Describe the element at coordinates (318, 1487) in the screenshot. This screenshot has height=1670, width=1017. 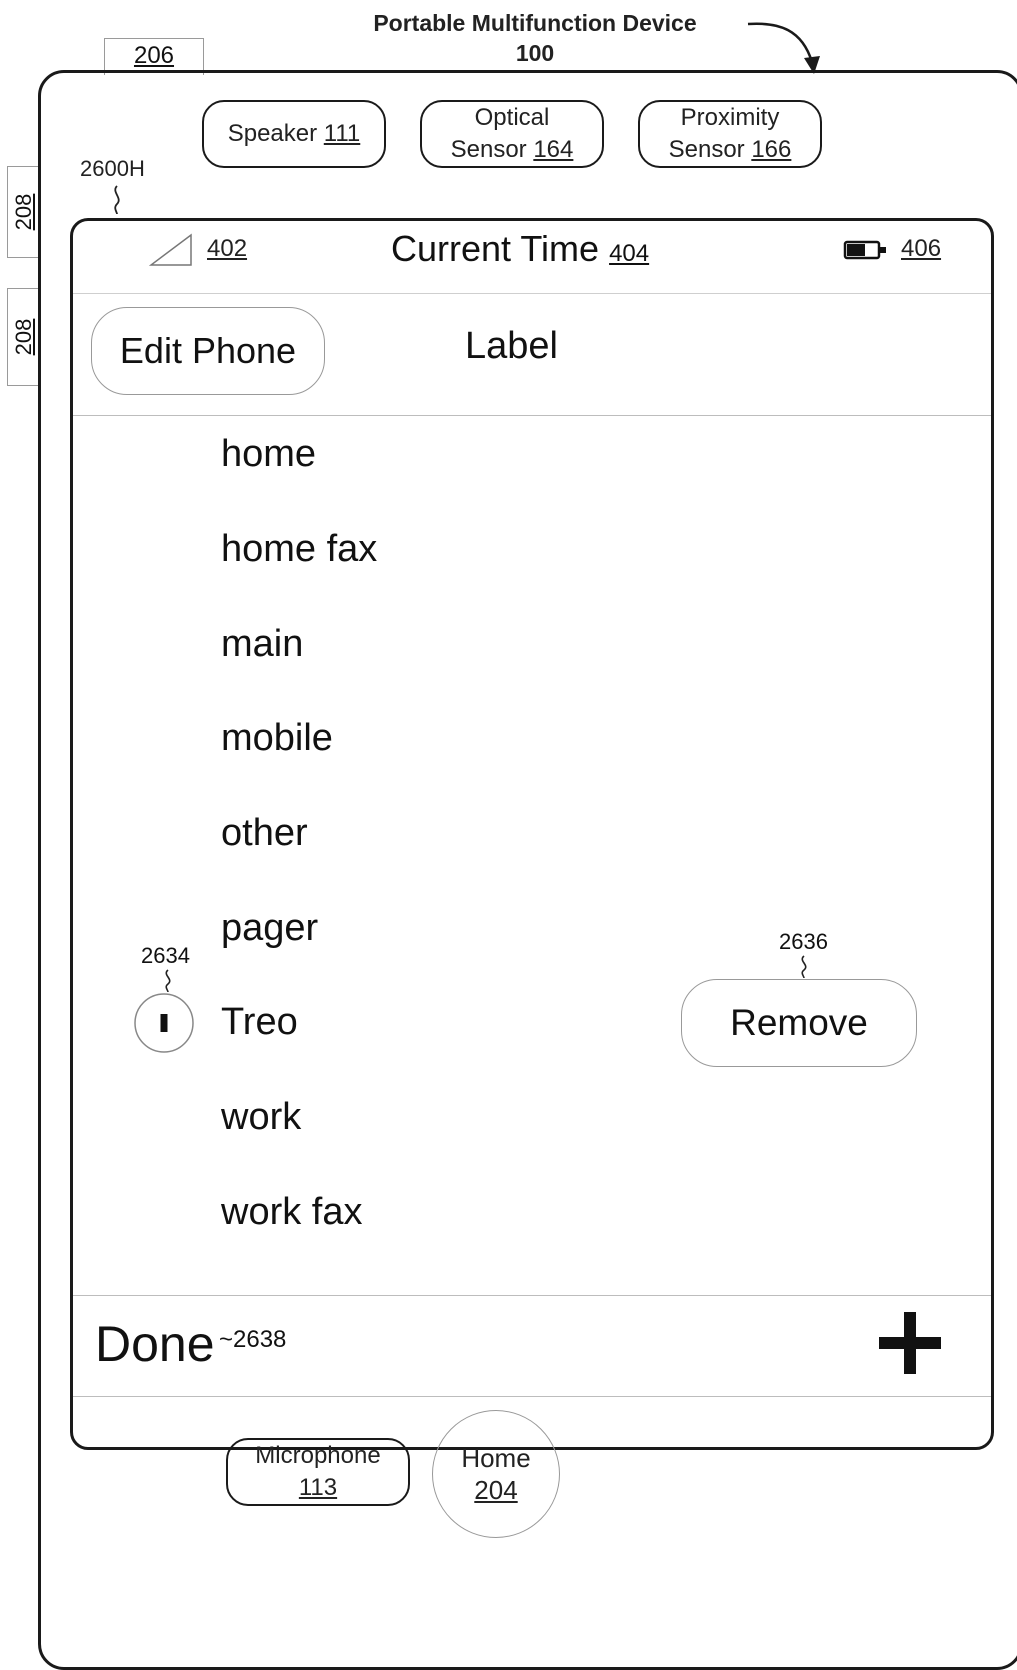
I see `microphone-ref: 113` at that location.